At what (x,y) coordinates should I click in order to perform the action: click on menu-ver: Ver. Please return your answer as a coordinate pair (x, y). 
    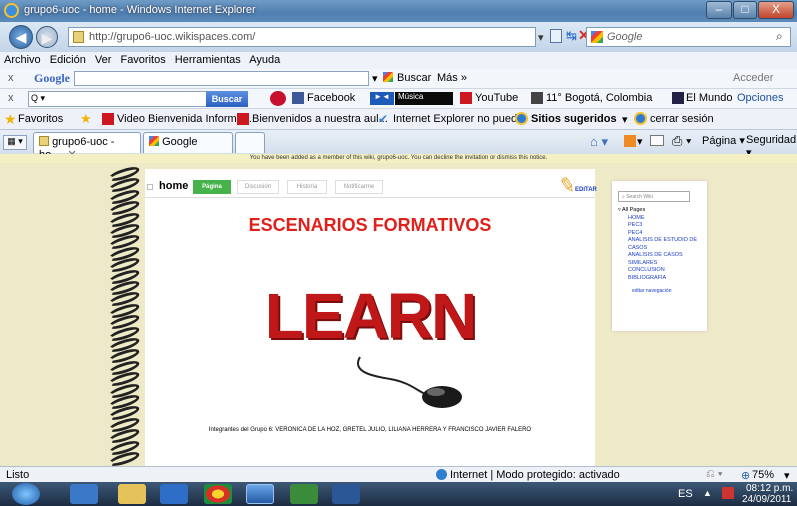
    Looking at the image, I should click on (103, 60).